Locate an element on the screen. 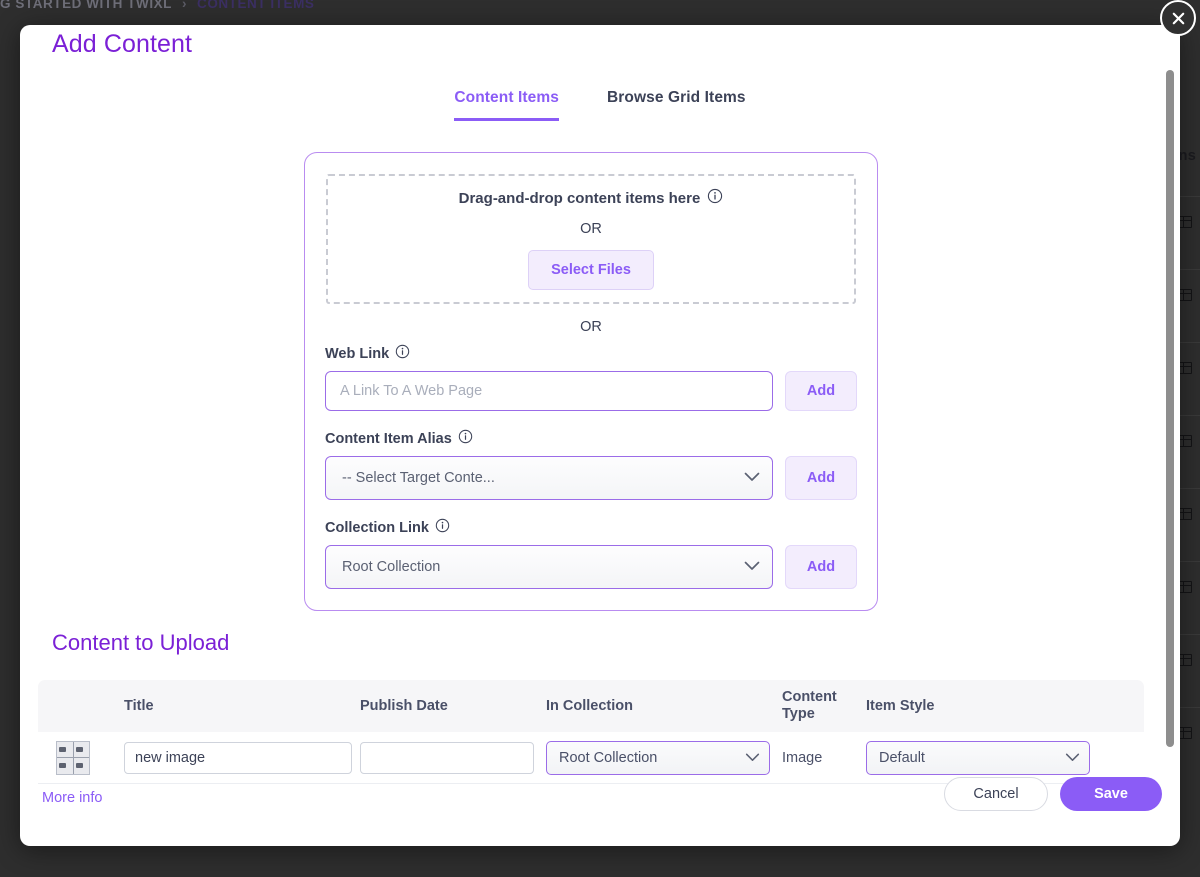 Image resolution: width=1200 pixels, height=877 pixels. collection-link-field: Collection Link Root Collection Add is located at coordinates (591, 553).